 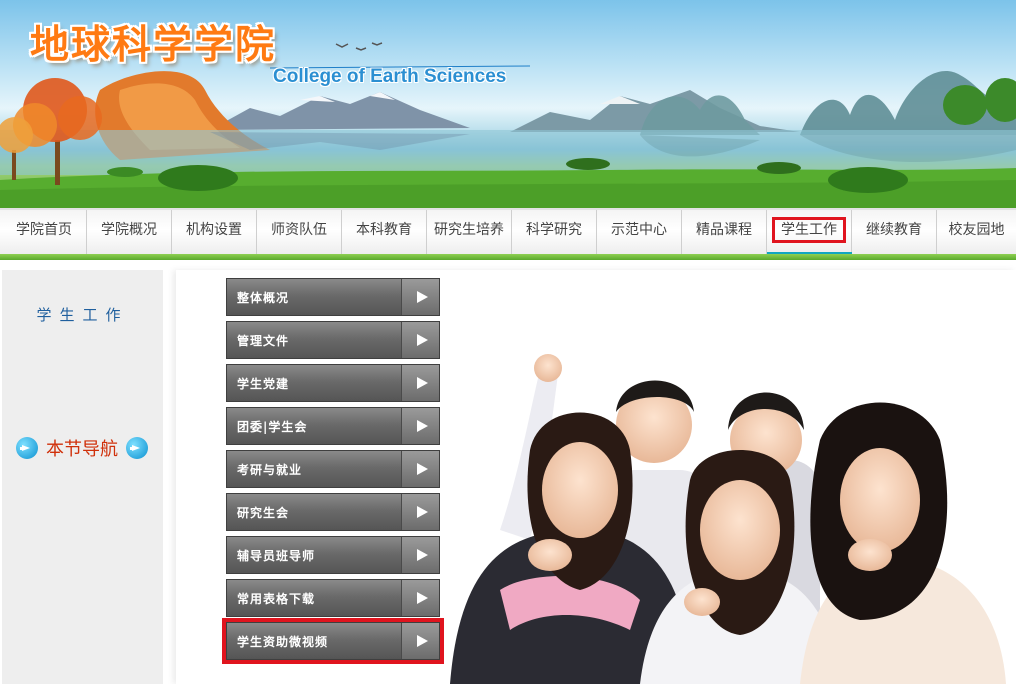 I want to click on nav-item-label: 校友园地, so click(x=976, y=230).